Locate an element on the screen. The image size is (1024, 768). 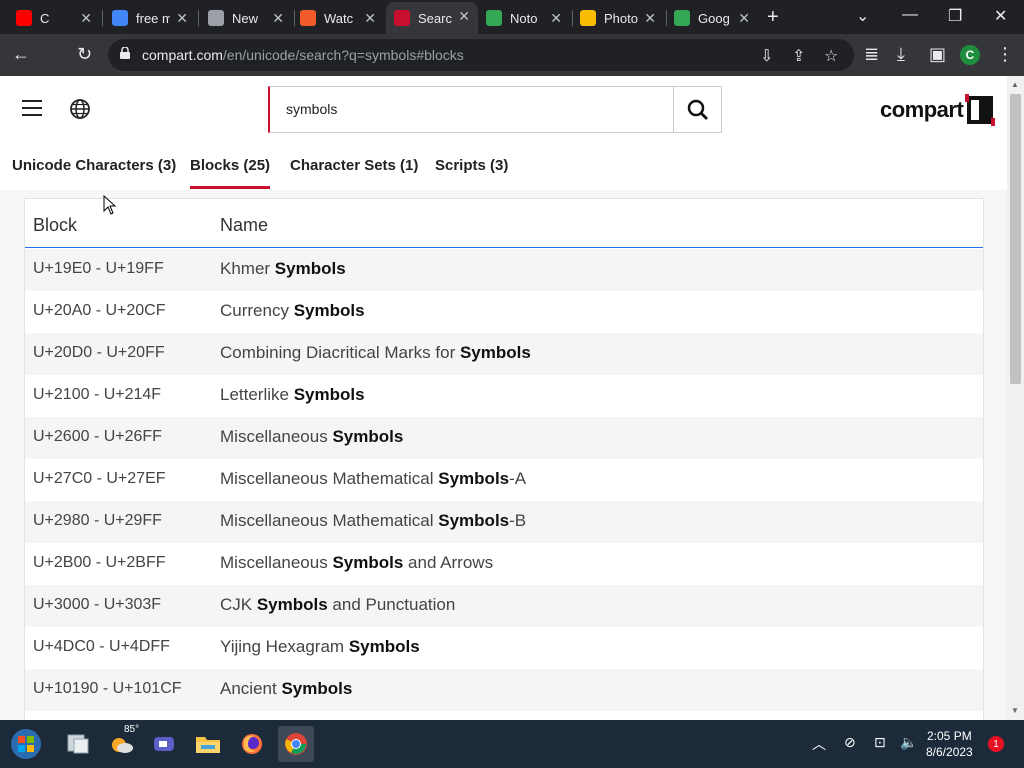
taskbar-weather: 85° is located at coordinates (122, 743).